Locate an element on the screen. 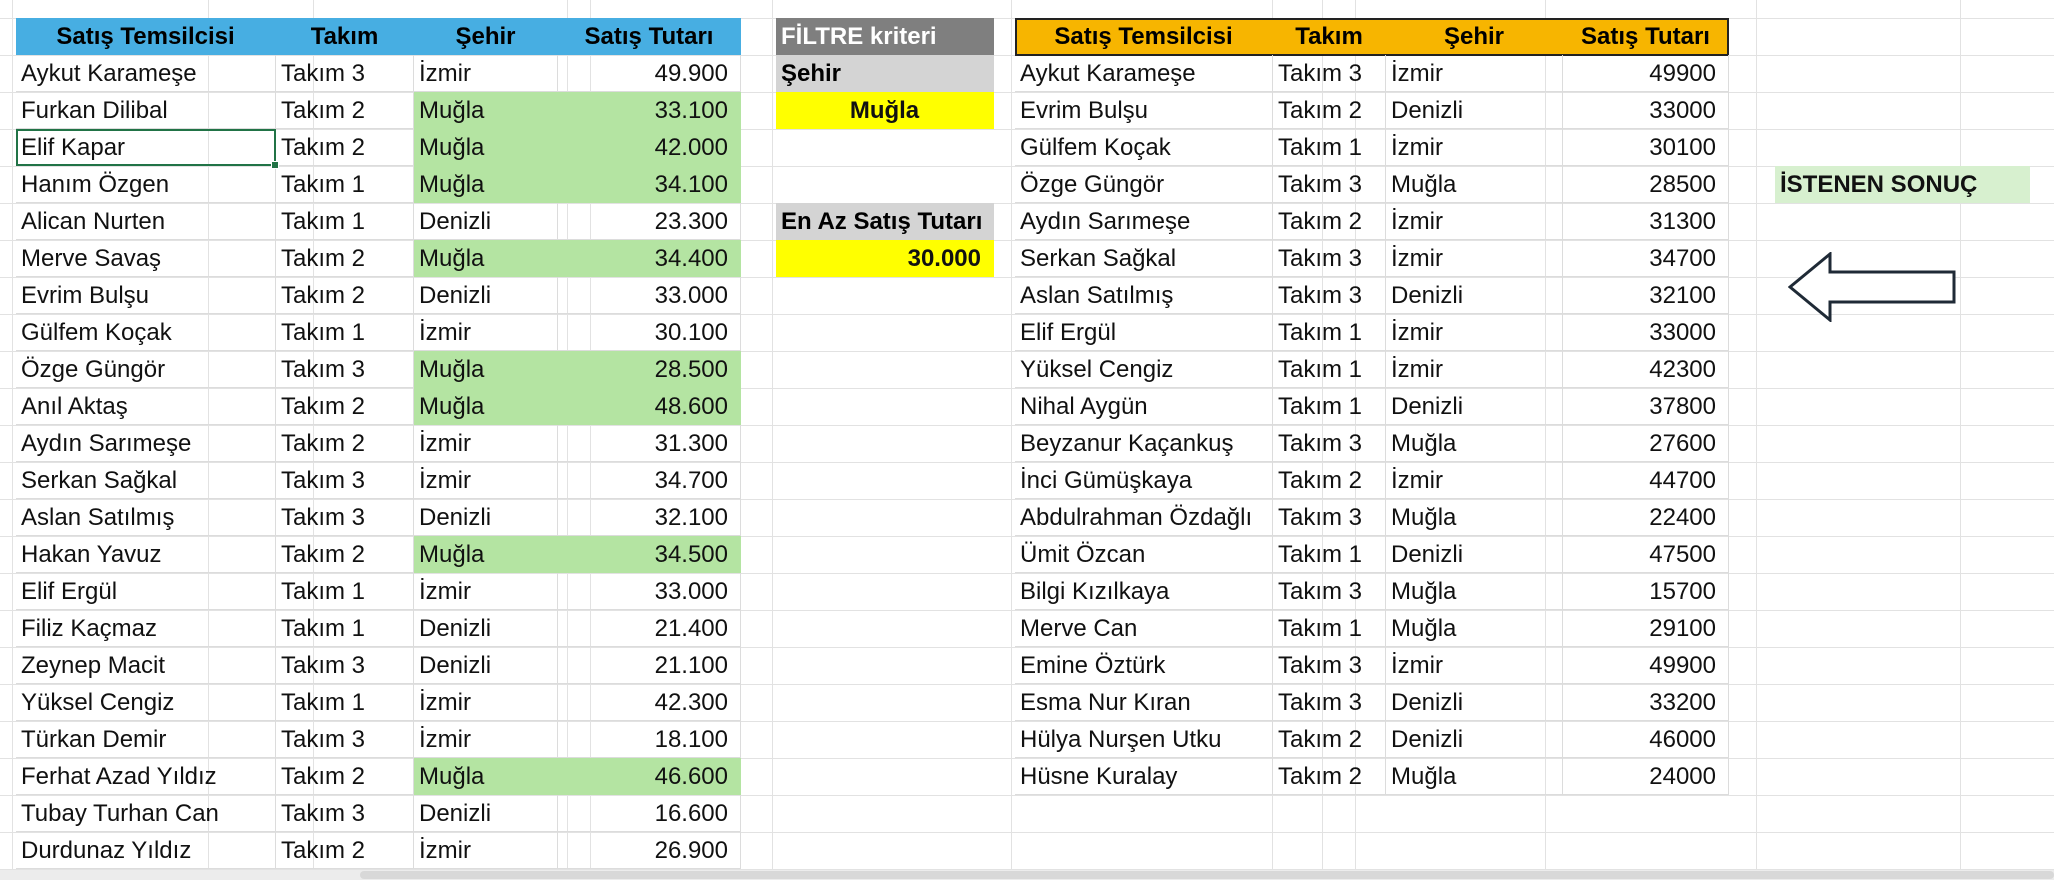 The height and width of the screenshot is (880, 2054). right-table-cell: Evrim Bulşu is located at coordinates (1144, 110).